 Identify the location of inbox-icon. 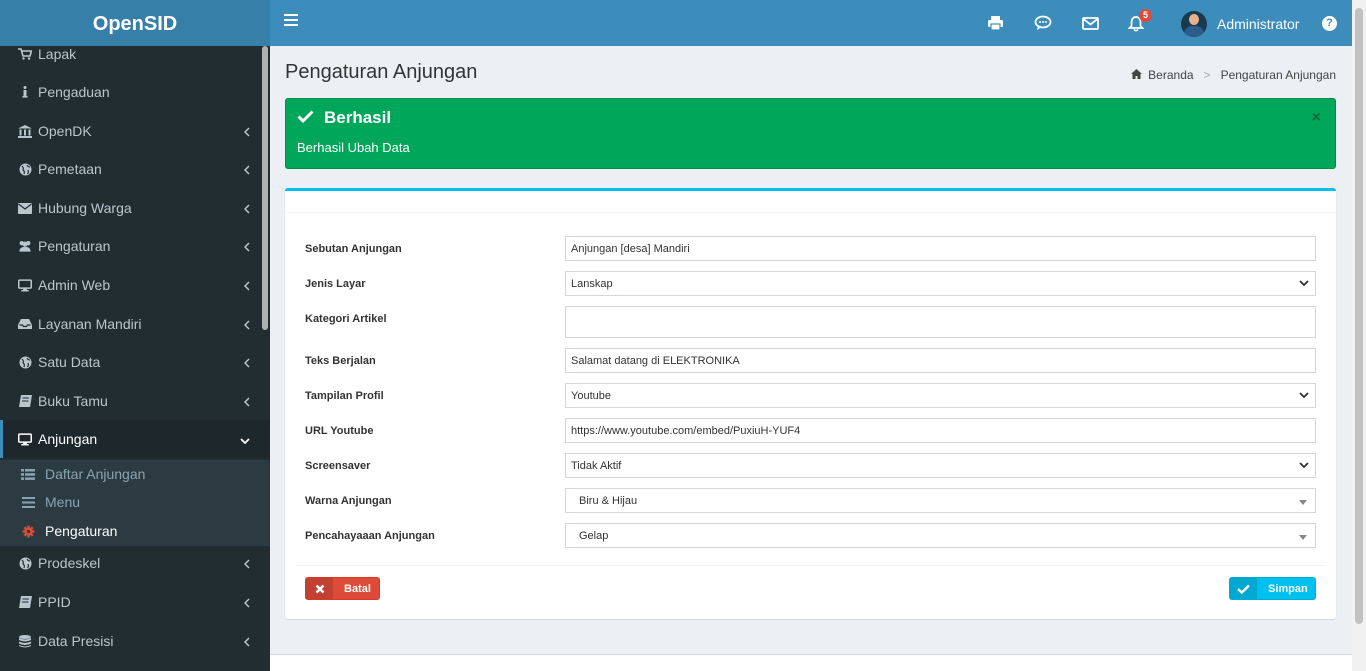
(25, 324).